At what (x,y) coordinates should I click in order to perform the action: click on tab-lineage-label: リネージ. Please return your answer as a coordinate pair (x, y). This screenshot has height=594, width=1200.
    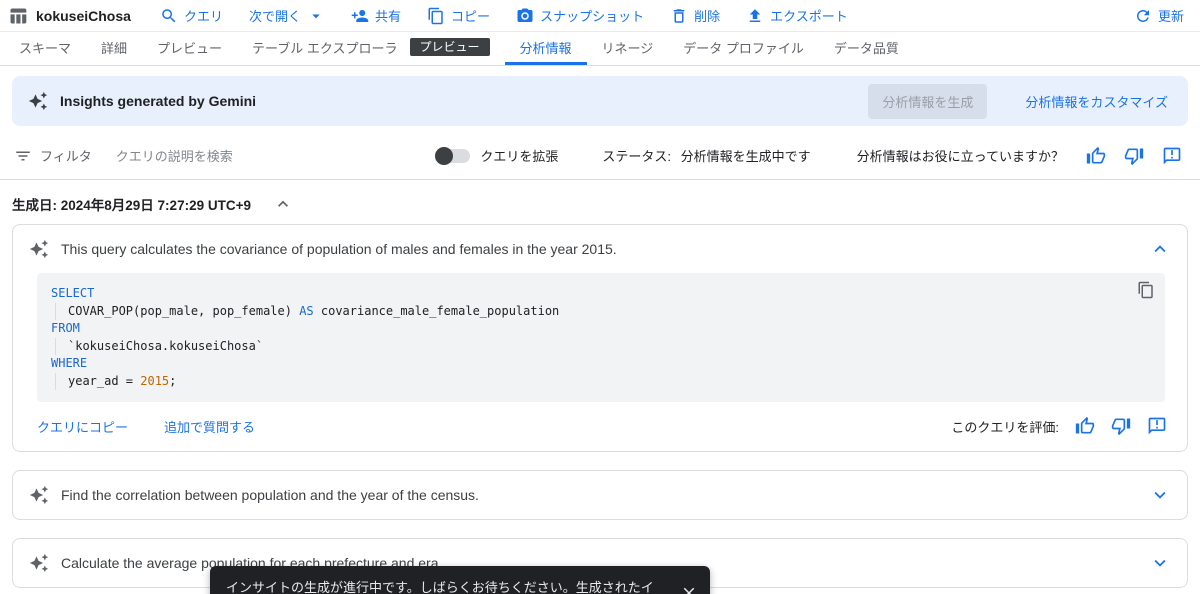
    Looking at the image, I should click on (627, 48).